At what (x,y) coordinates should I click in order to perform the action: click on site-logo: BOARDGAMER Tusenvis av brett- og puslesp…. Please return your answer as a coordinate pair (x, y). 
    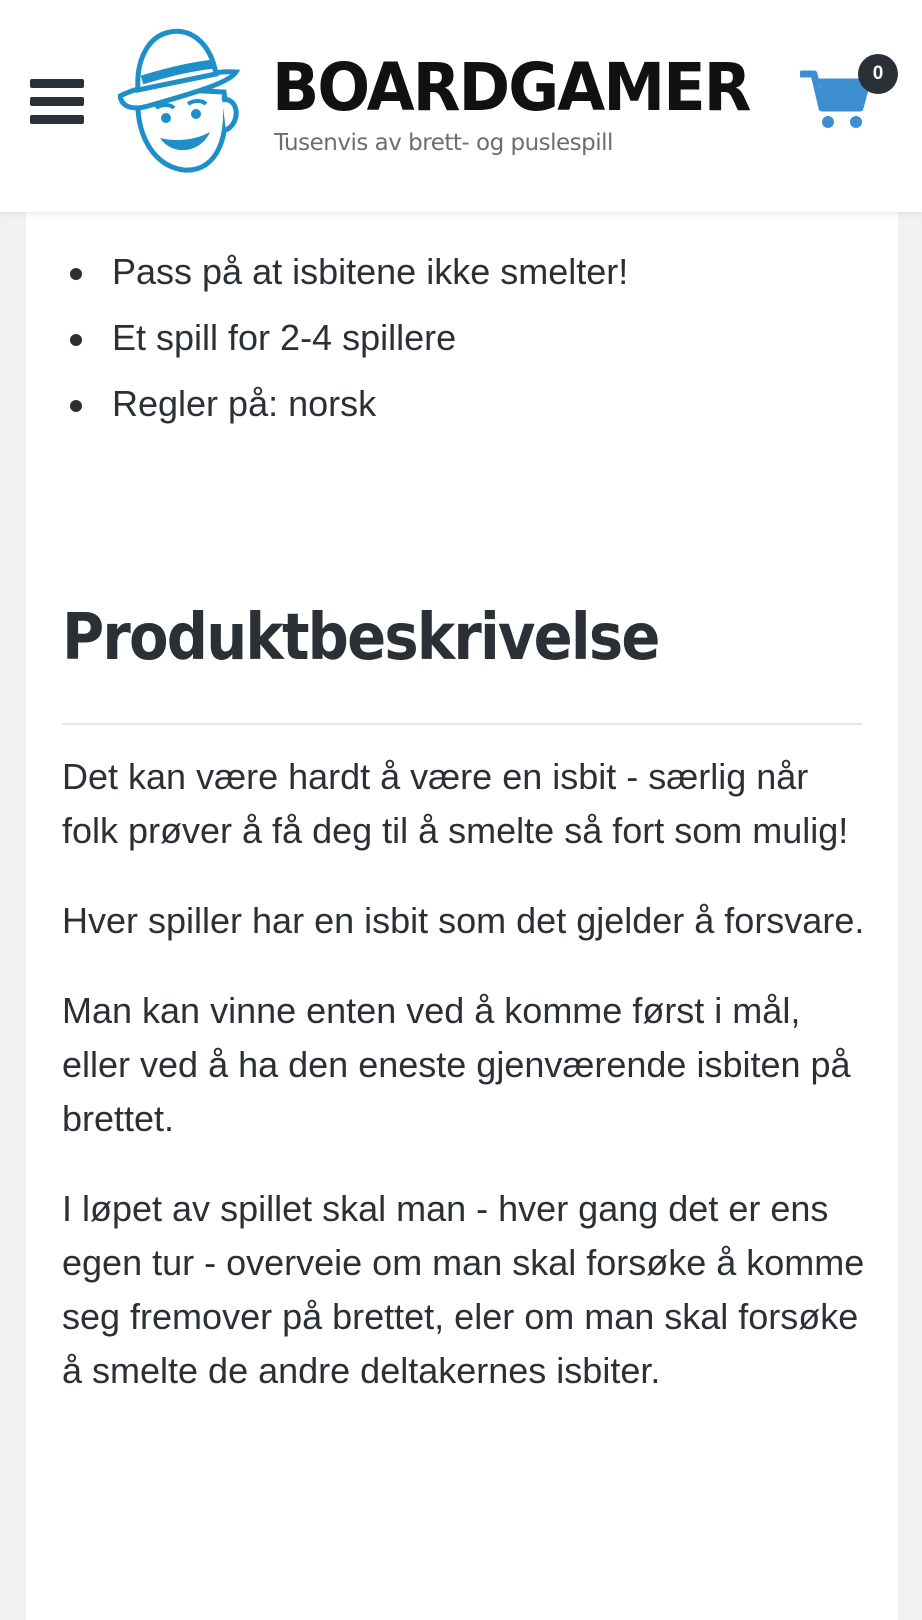
    Looking at the image, I should click on (435, 101).